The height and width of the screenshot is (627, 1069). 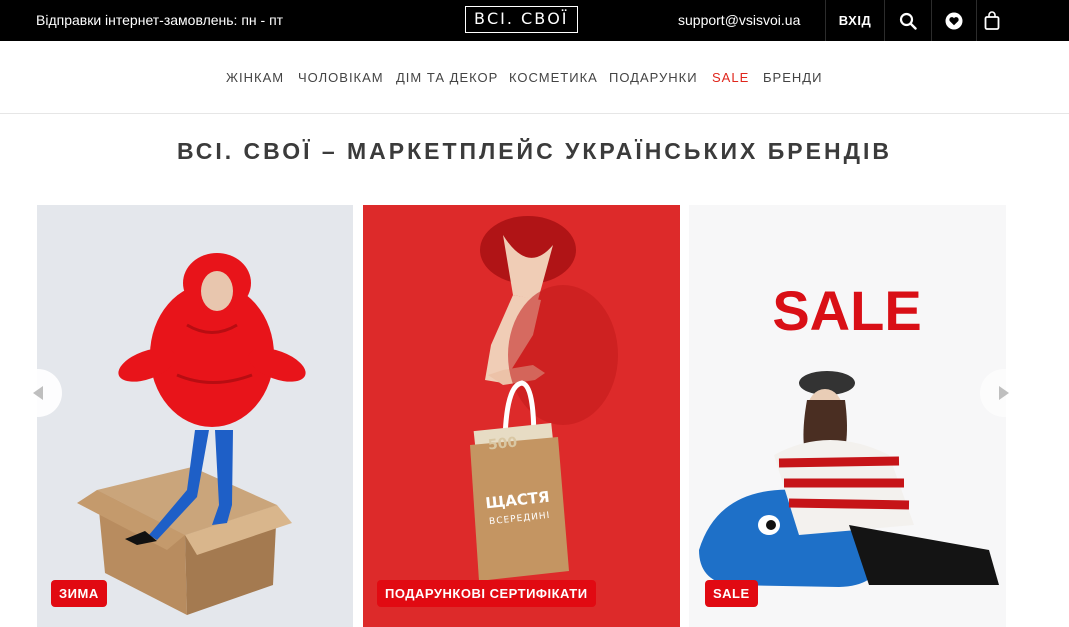 What do you see at coordinates (544, 398) in the screenshot?
I see `gift-bag-photo: ЩАСТЯ ВСЕРЕДИНІ 500` at bounding box center [544, 398].